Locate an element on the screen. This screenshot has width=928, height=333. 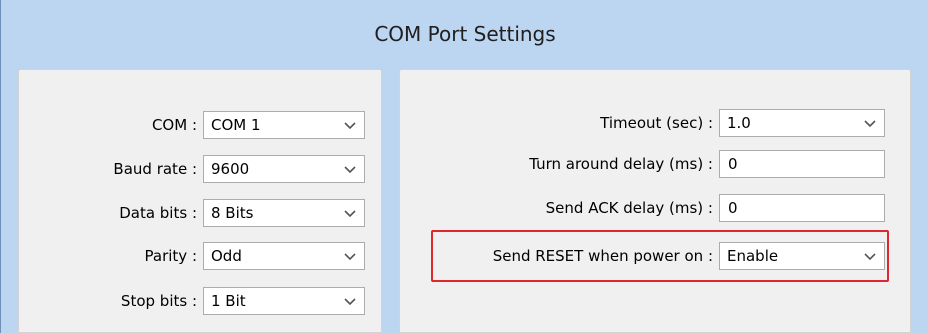
data-bits-value: 8 Bits is located at coordinates (232, 213).